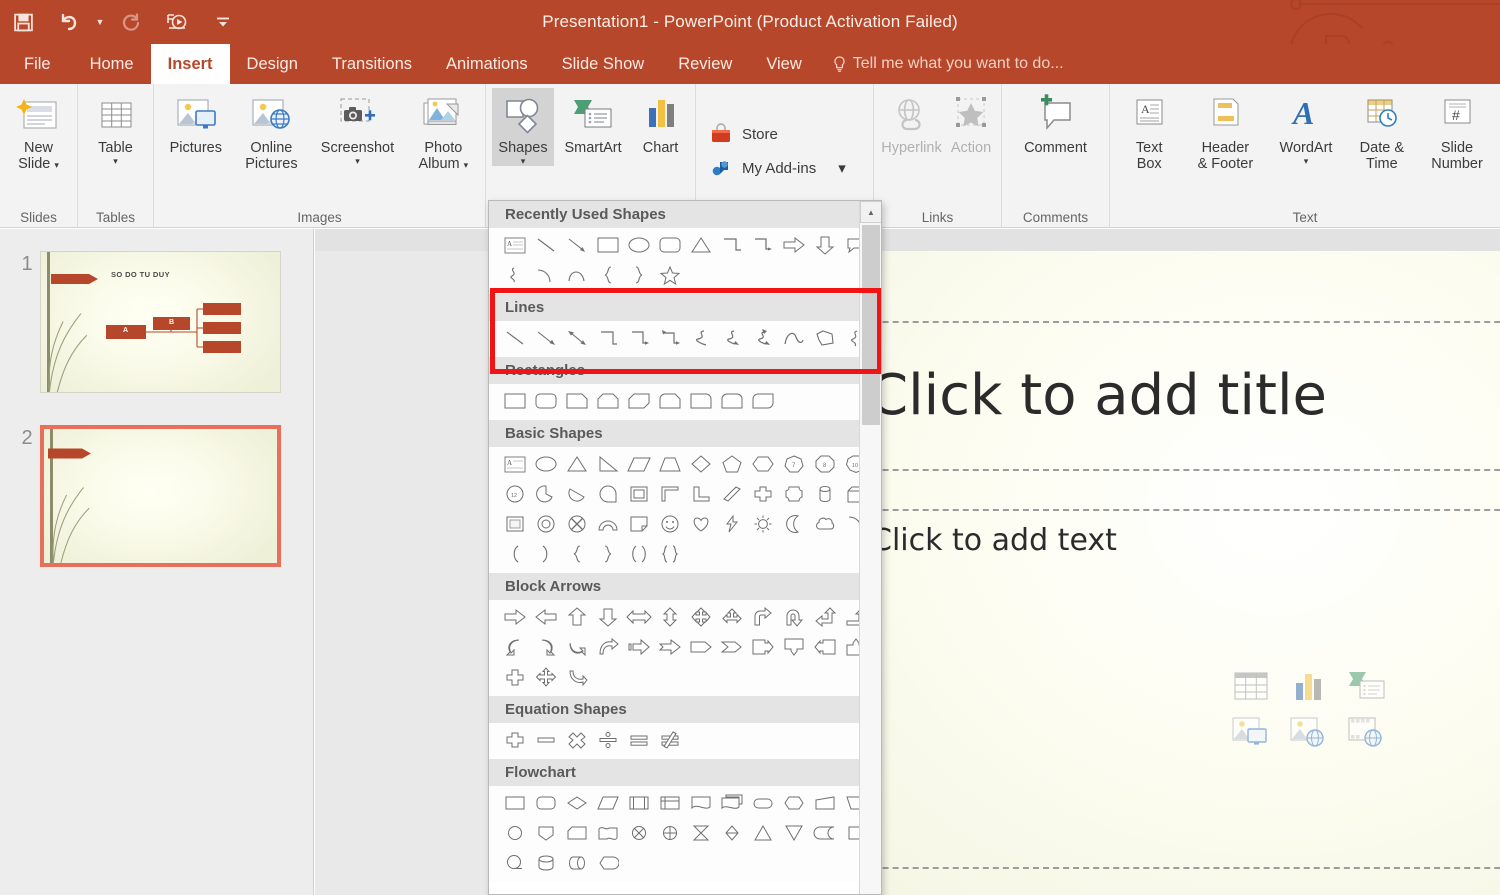  Describe the element at coordinates (545, 803) in the screenshot. I see `shape-flowchart-alternate-process` at that location.